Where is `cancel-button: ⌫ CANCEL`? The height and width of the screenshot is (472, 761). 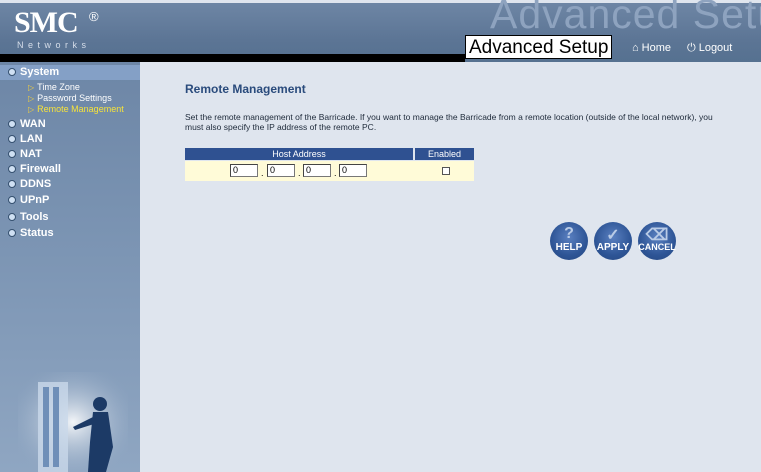 cancel-button: ⌫ CANCEL is located at coordinates (657, 241).